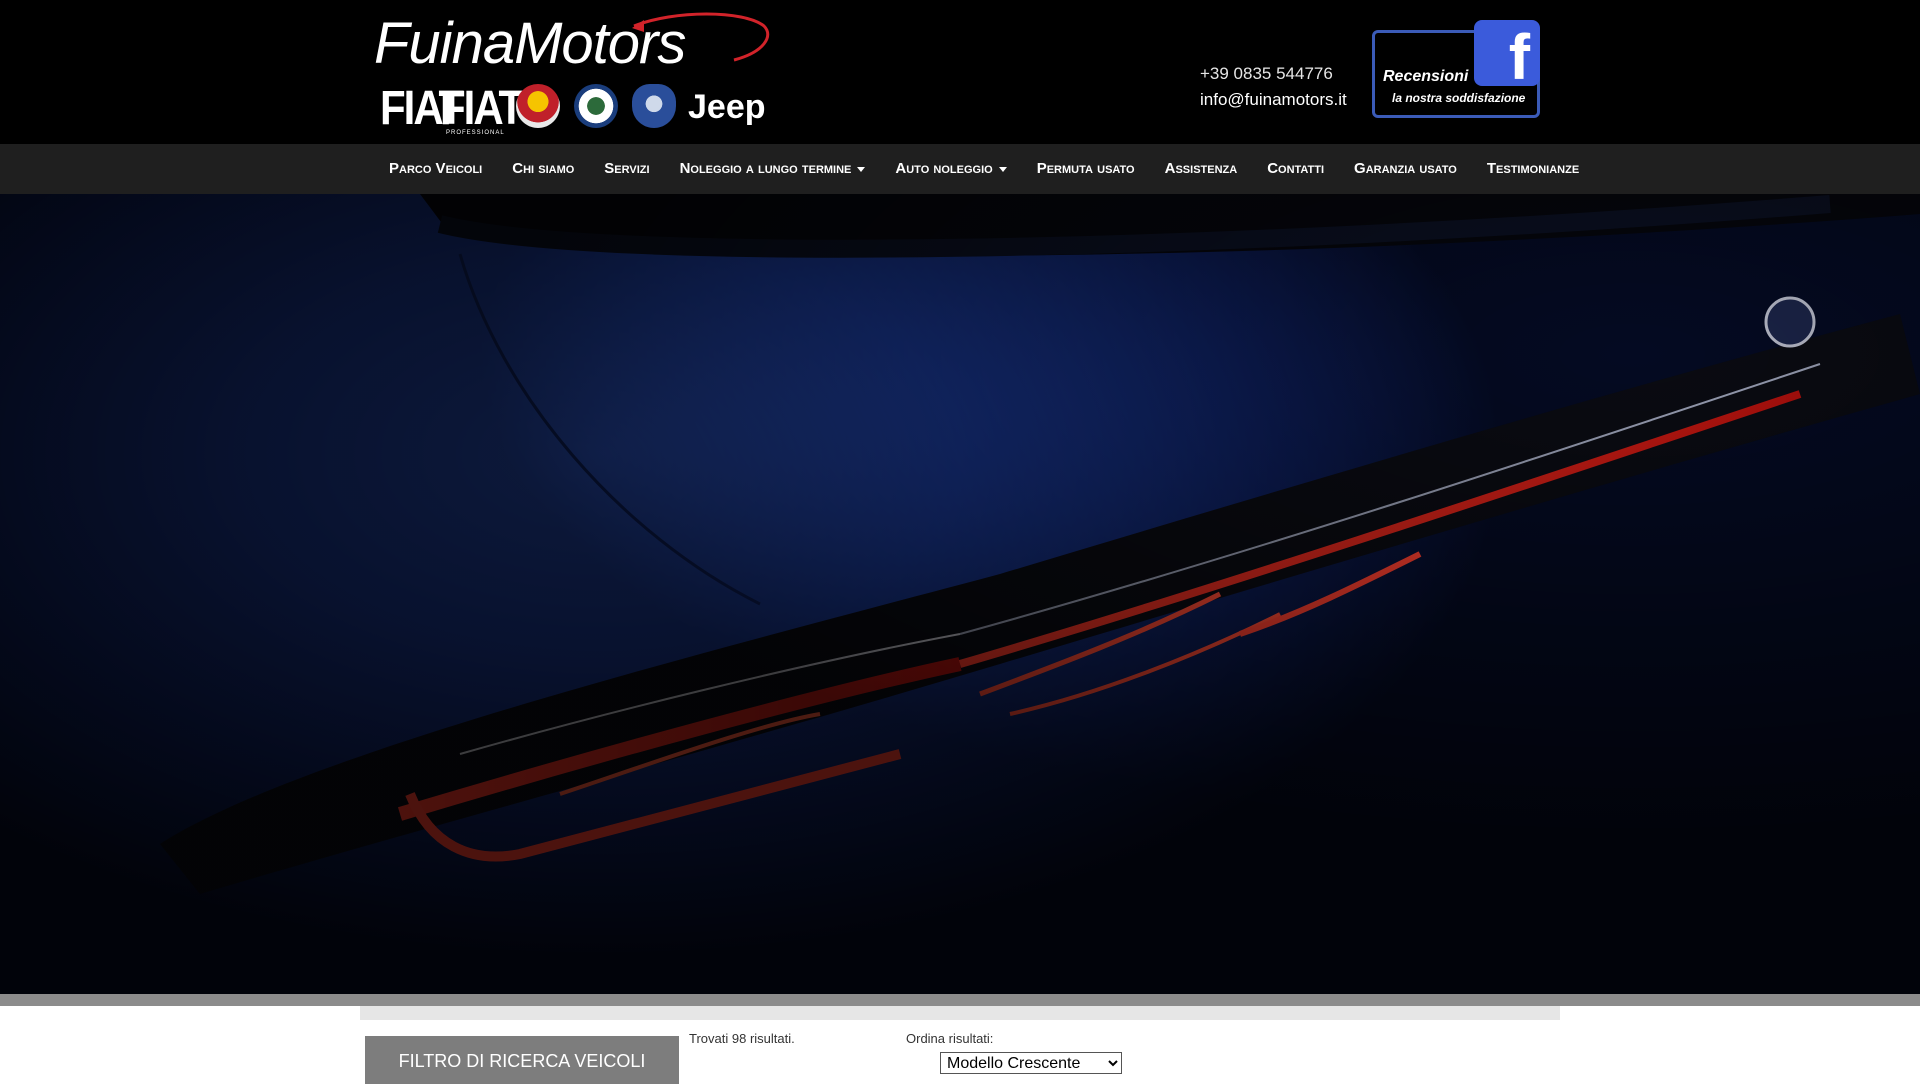  I want to click on results-suffix: risultati., so click(770, 1038).